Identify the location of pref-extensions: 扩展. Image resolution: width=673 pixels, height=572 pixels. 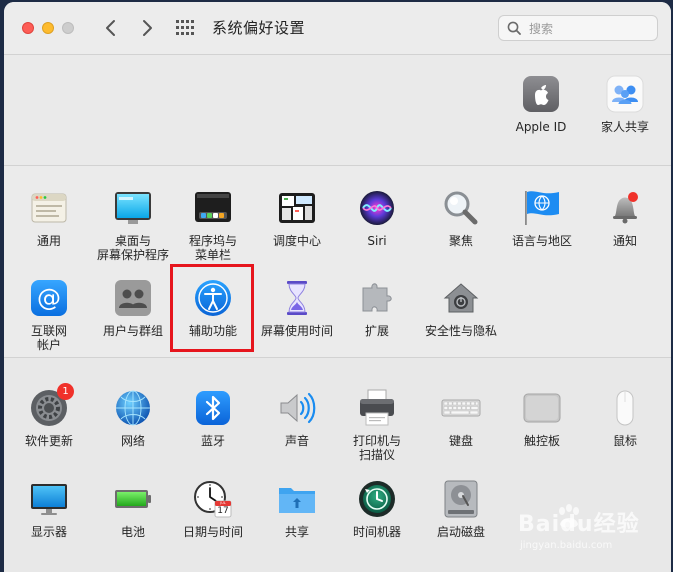
(377, 308).